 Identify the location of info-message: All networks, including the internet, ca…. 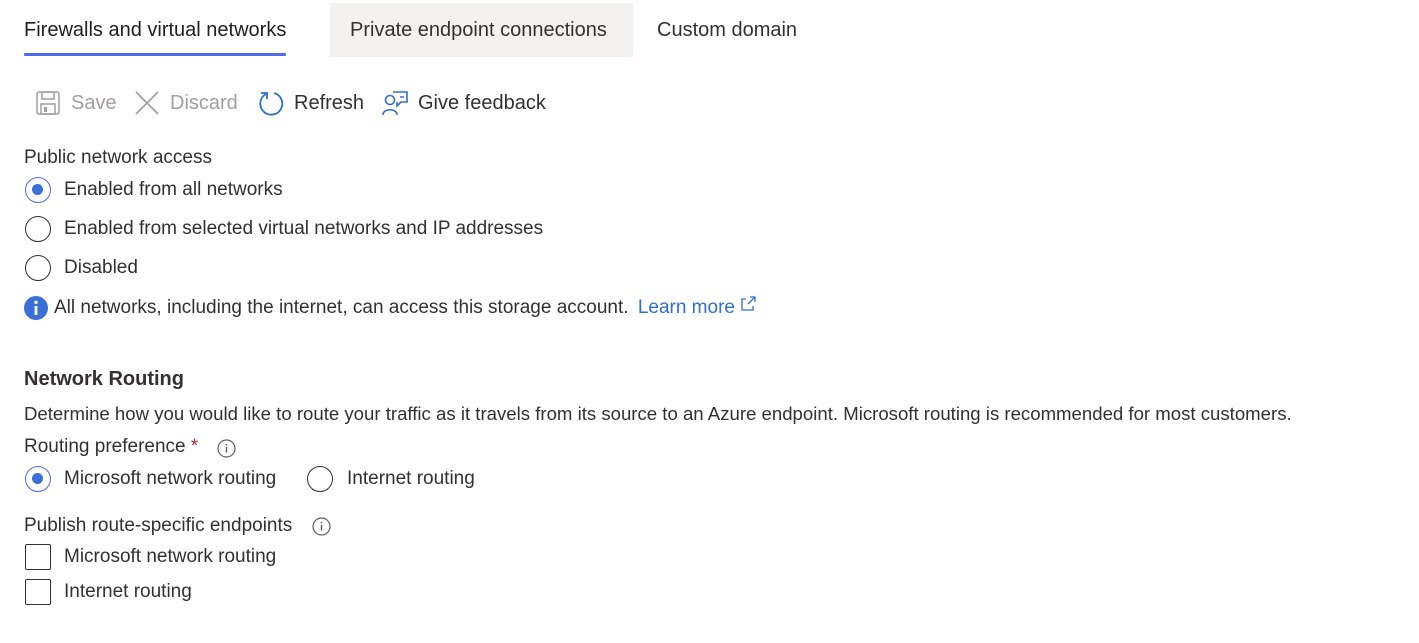
(405, 307).